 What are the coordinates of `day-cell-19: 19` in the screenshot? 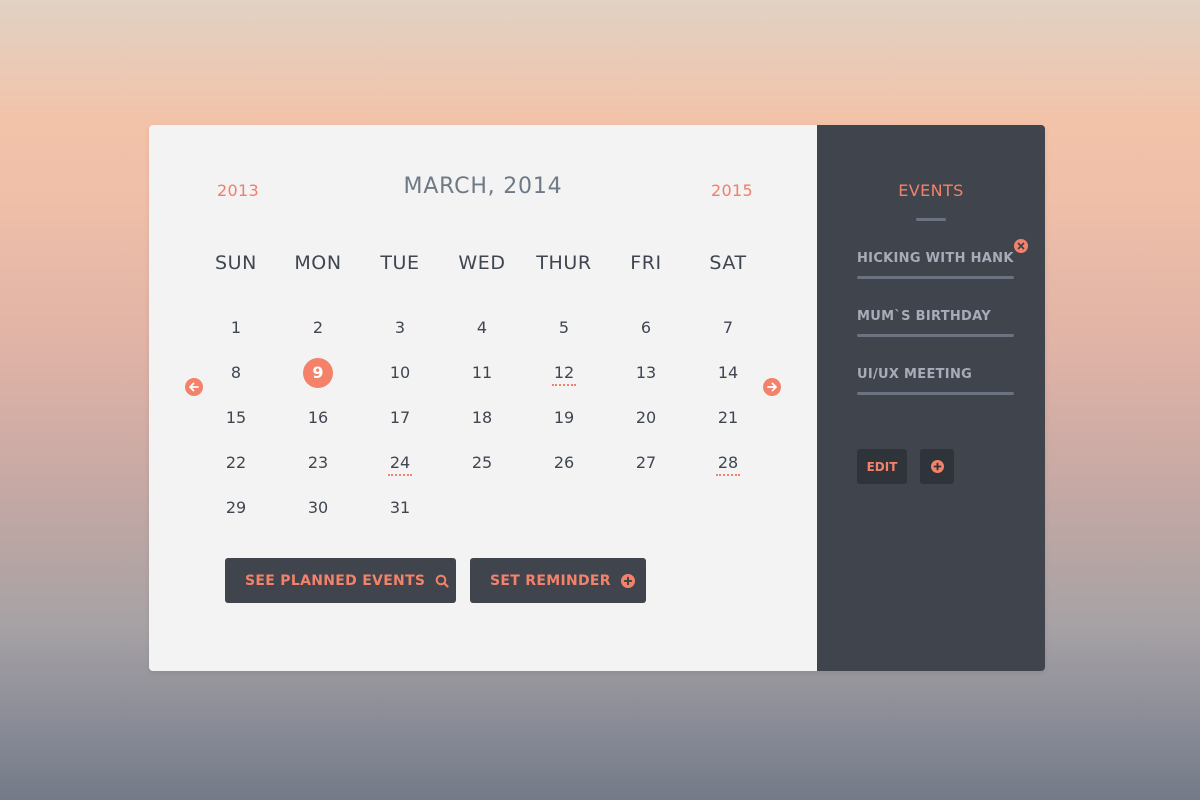 It's located at (564, 417).